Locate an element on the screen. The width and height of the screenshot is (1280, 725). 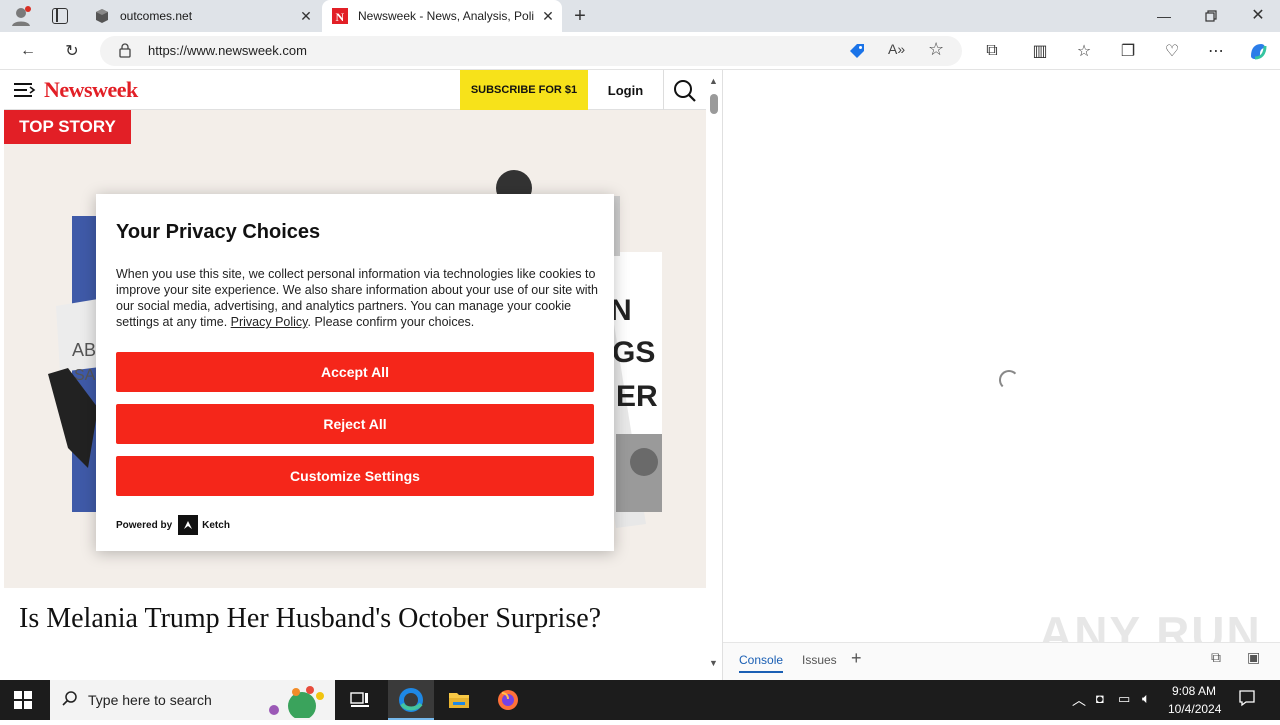
address-bar: https://www.newsweek.com A» ☆ is located at coordinates (531, 51).